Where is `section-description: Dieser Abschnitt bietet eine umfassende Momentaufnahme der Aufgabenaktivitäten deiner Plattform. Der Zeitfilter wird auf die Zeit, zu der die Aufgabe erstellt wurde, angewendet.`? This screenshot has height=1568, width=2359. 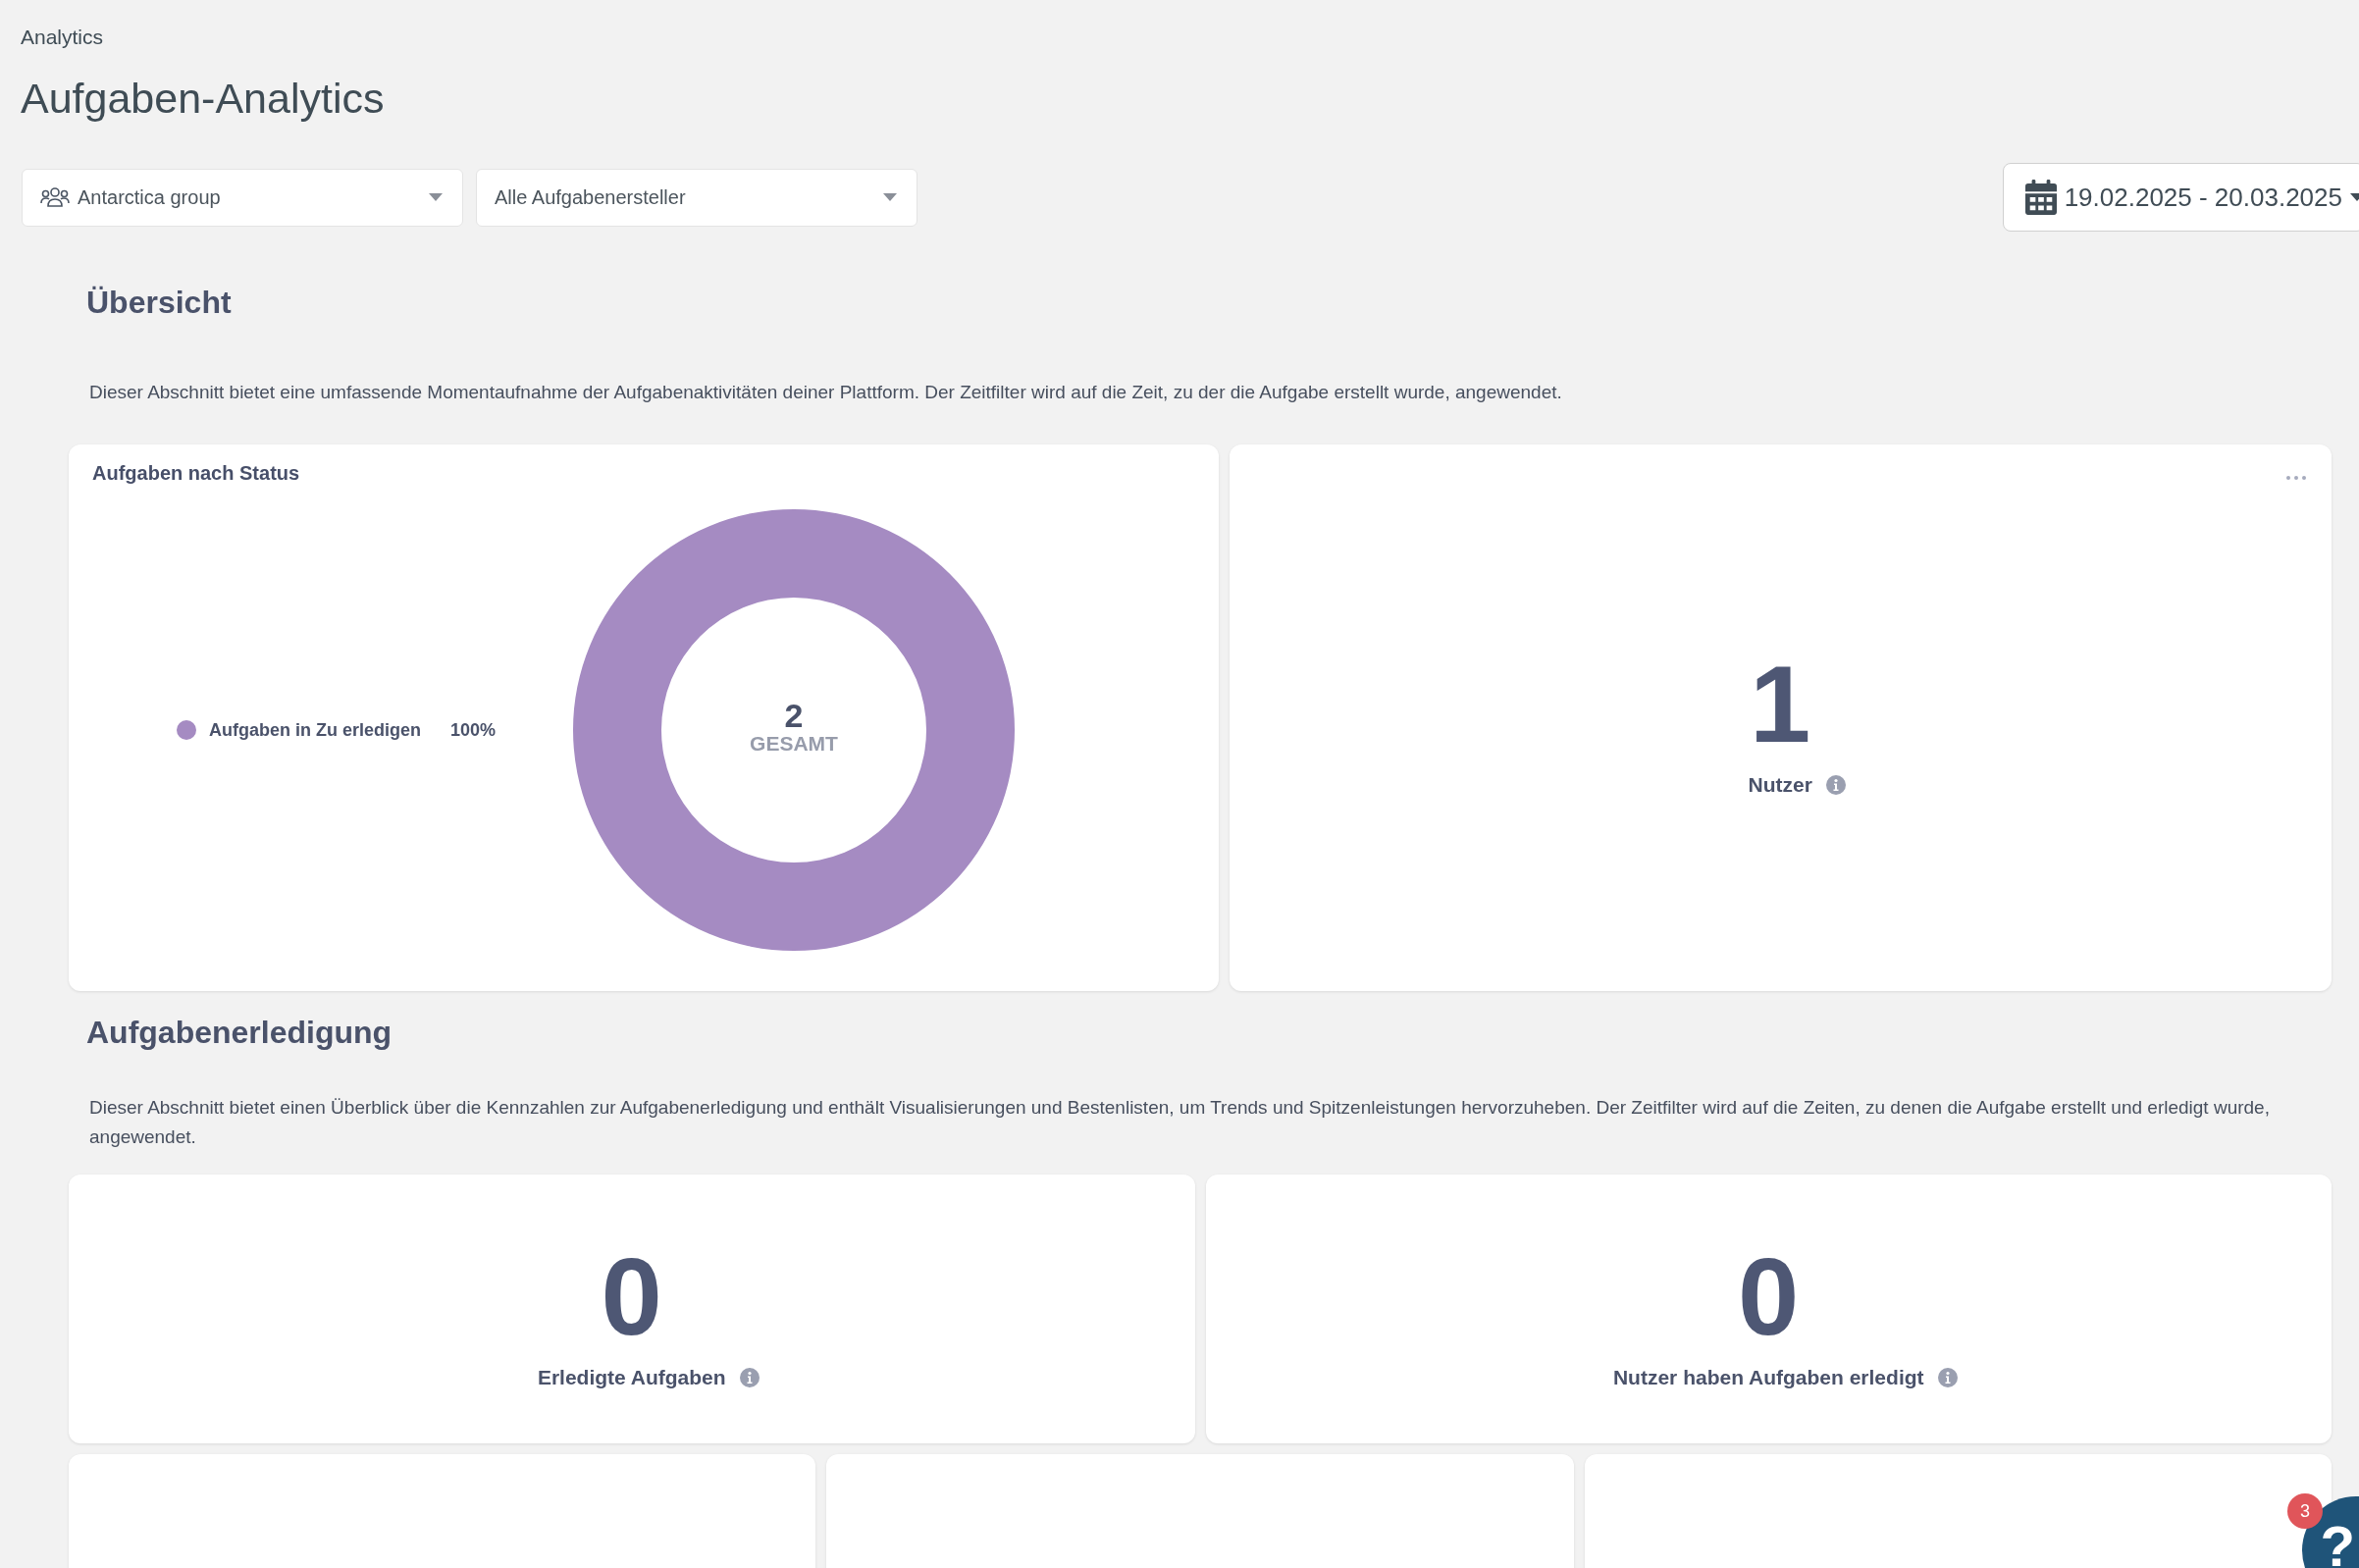
section-description: Dieser Abschnitt bietet eine umfassende Momentaufnahme der Aufgabenaktivitäten deiner Plattform. Der Zeitfilter wird auf die Zeit, zu der die Aufgabe erstellt wurde, angewendet. is located at coordinates (826, 392).